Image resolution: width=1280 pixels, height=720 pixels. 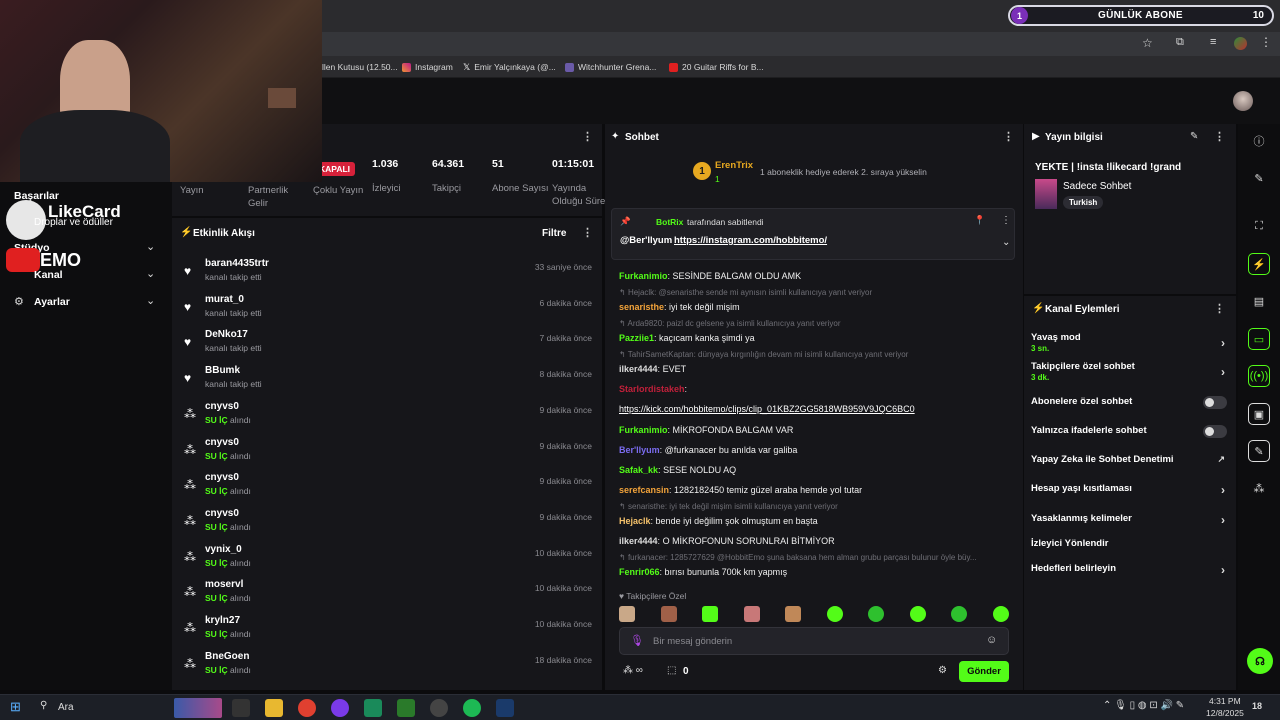 What do you see at coordinates (554, 233) in the screenshot?
I see `filter-button: Filtre` at bounding box center [554, 233].